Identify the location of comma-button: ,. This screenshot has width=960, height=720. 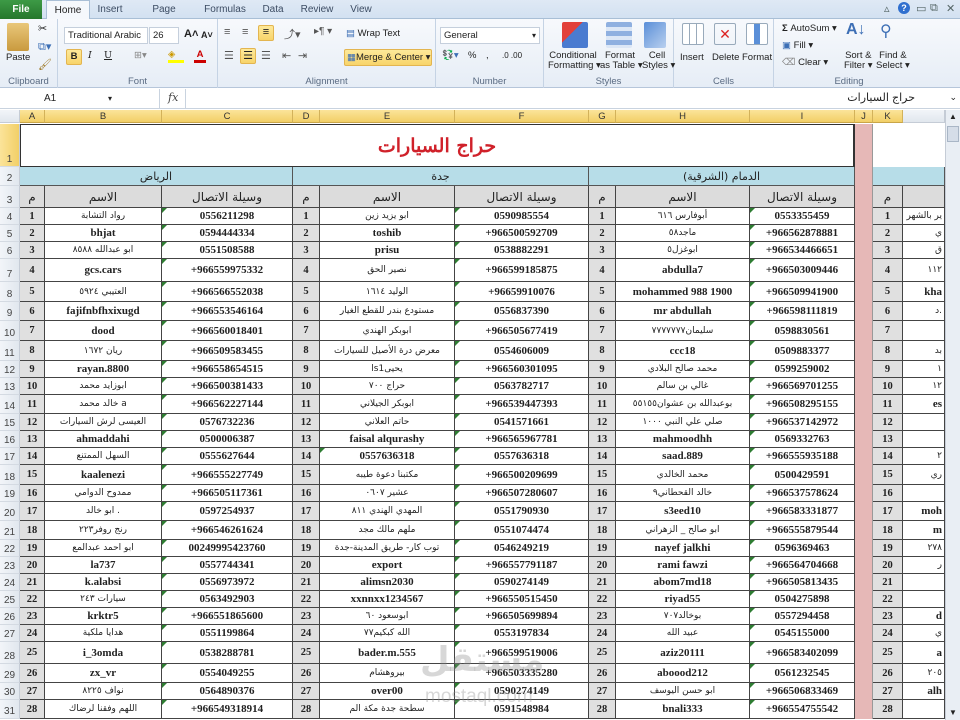
(487, 55).